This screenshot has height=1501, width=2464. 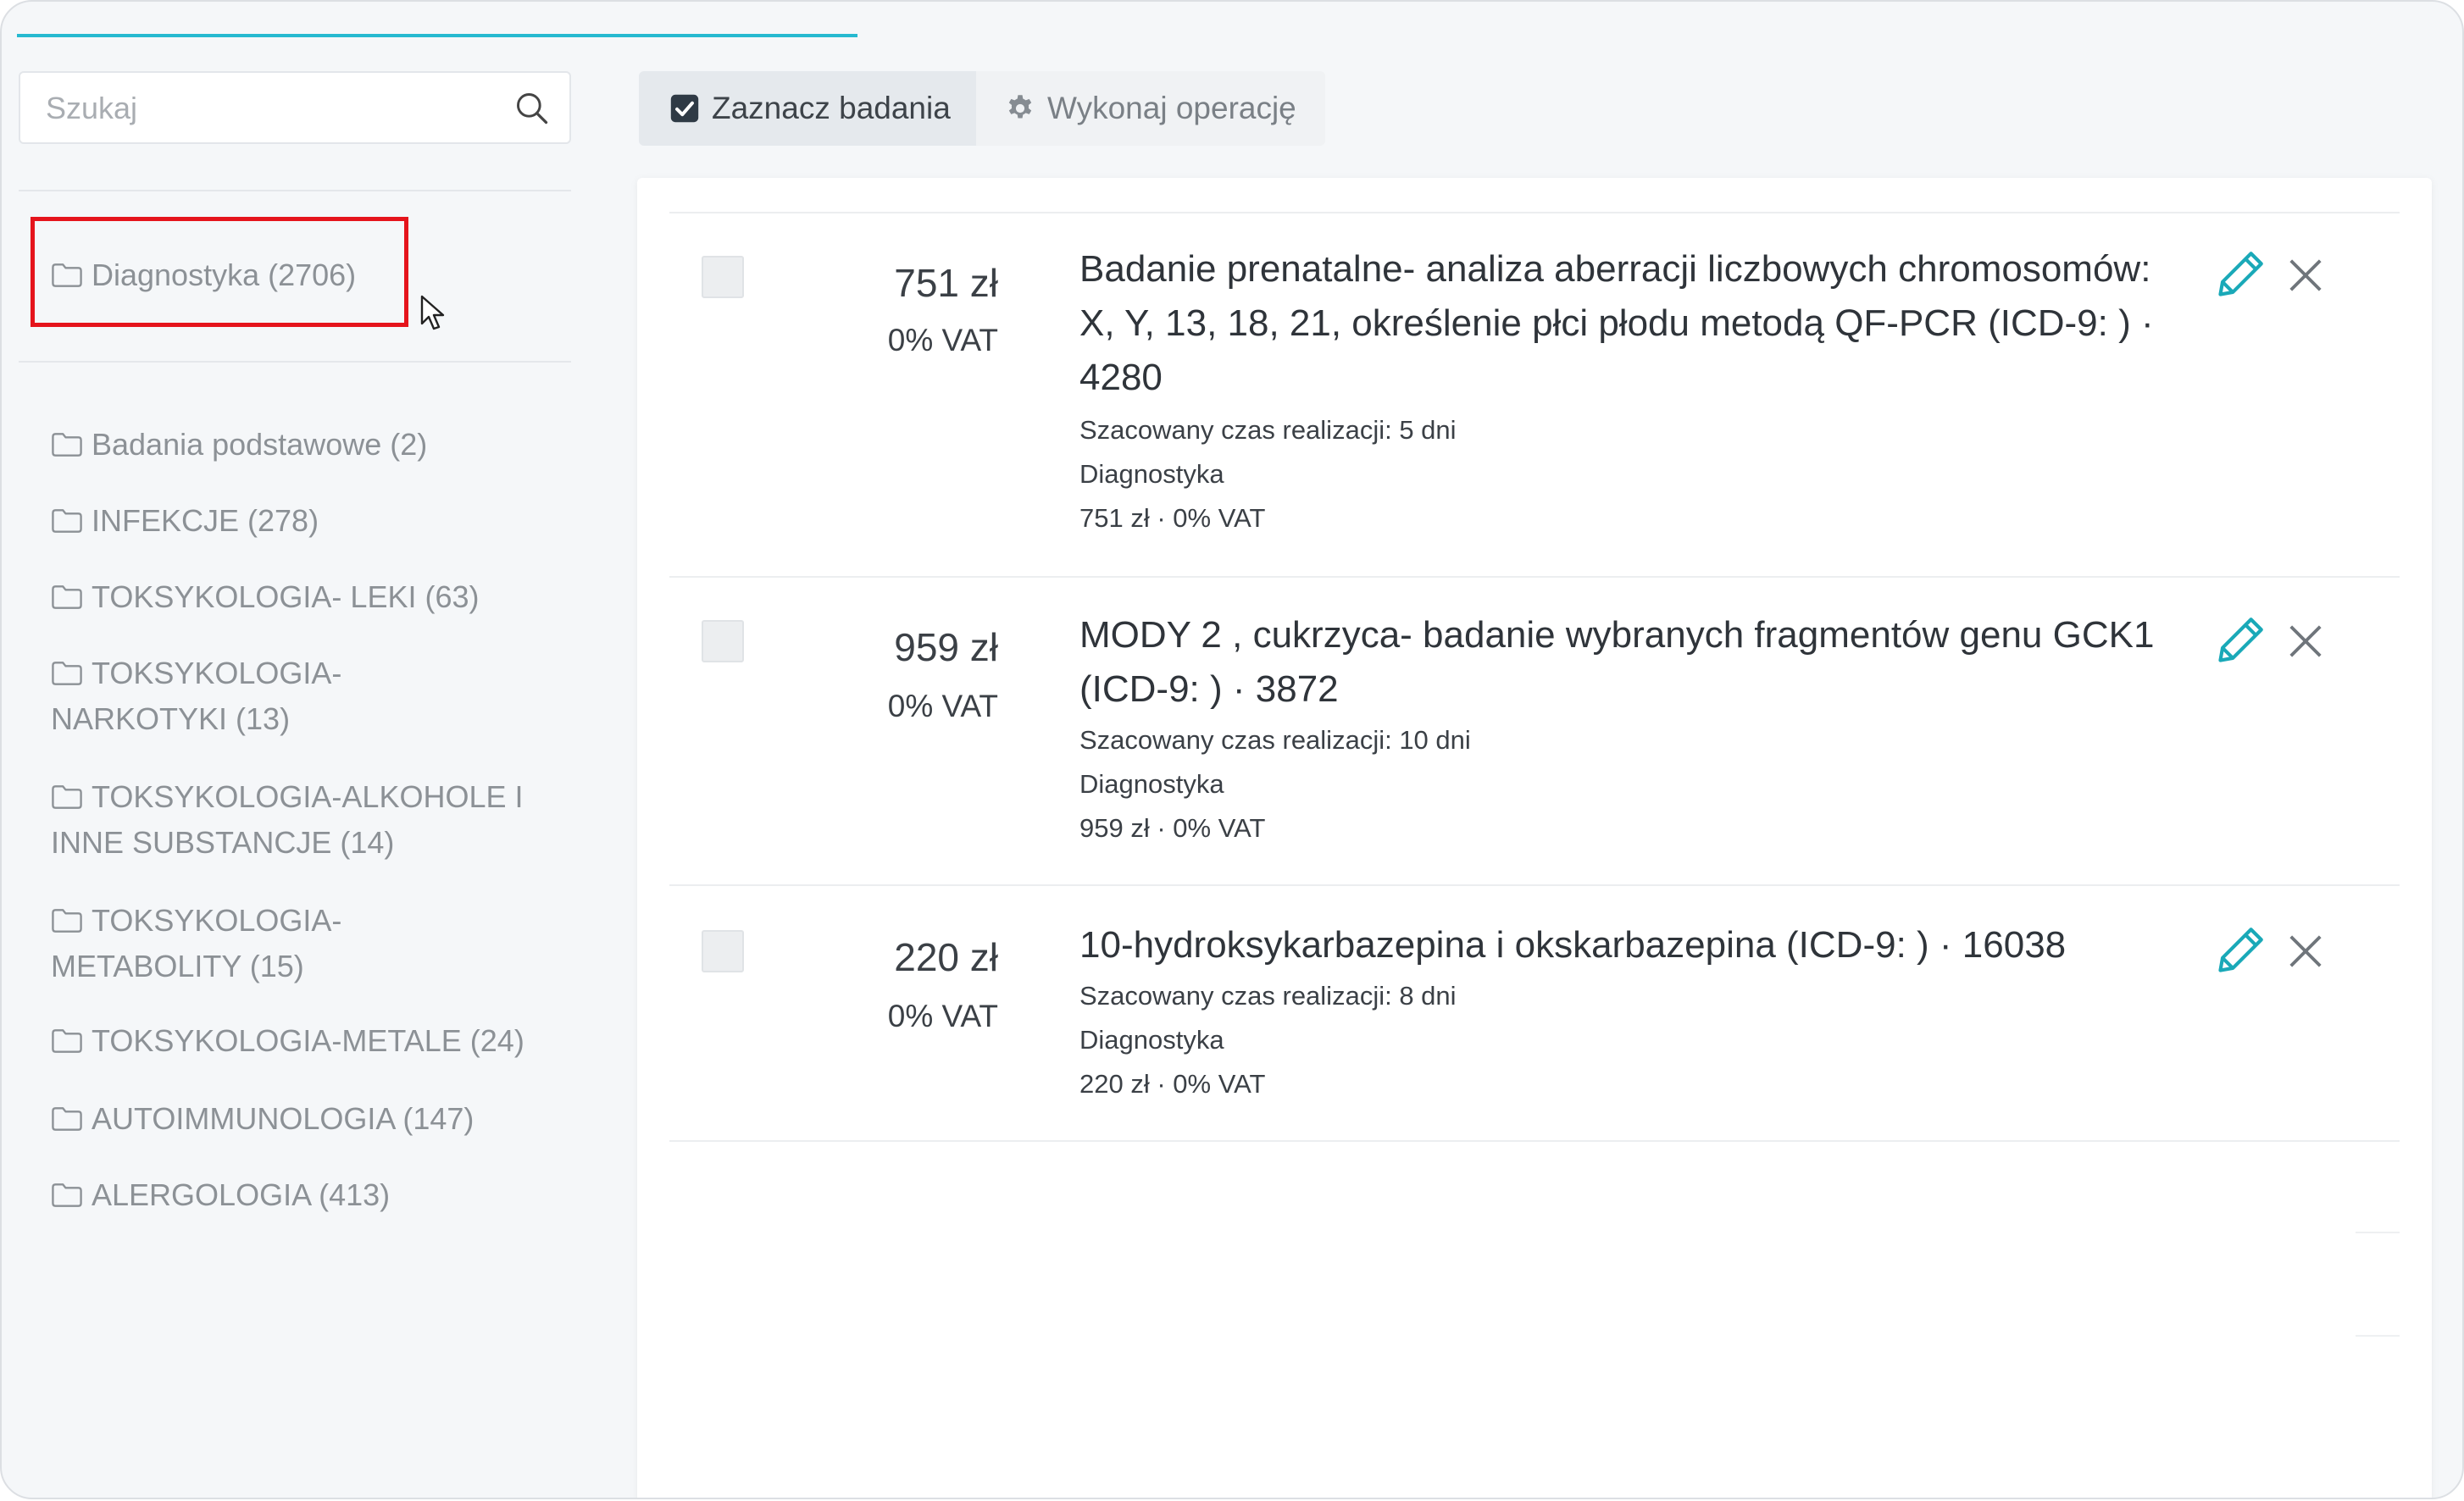 I want to click on sidebar-item-label: ALERGOLOGIA (413), so click(x=241, y=1194).